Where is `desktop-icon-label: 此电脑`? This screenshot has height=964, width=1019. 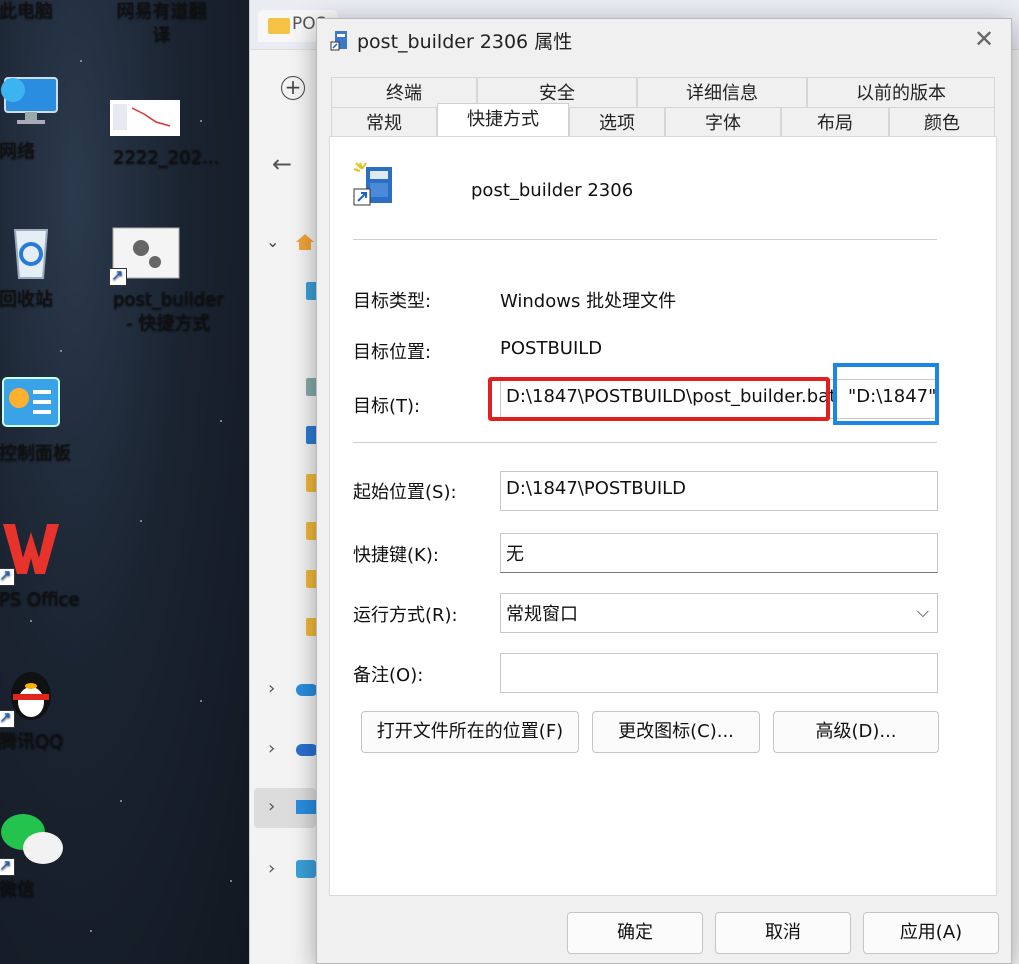
desktop-icon-label: 此电脑 is located at coordinates (26, 11).